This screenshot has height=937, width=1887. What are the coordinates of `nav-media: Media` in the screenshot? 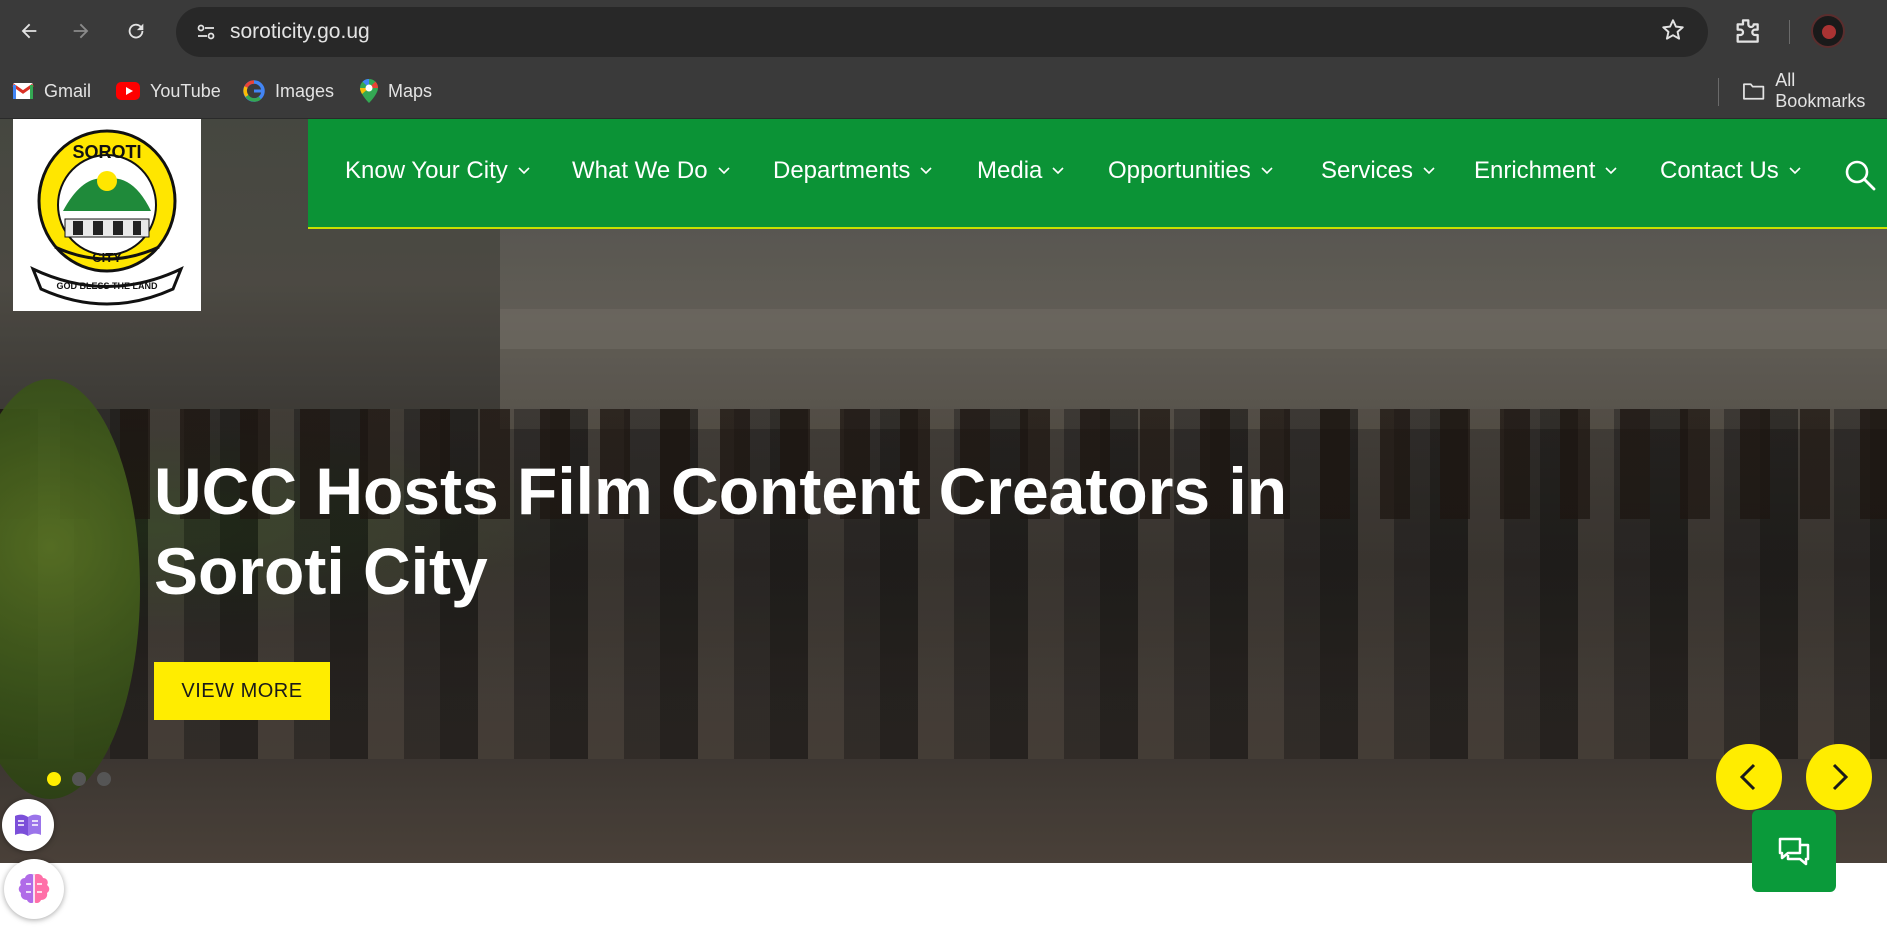 It's located at (1021, 171).